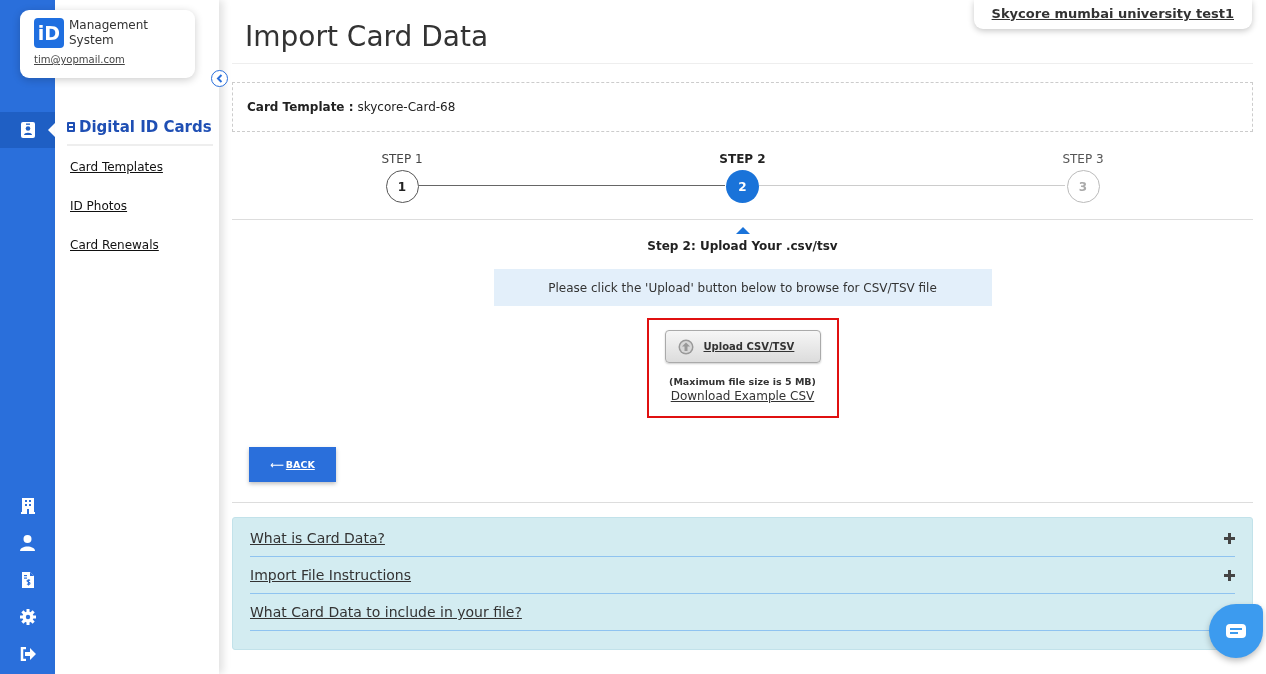 The image size is (1266, 674). I want to click on template-label: Card Template :, so click(300, 107).